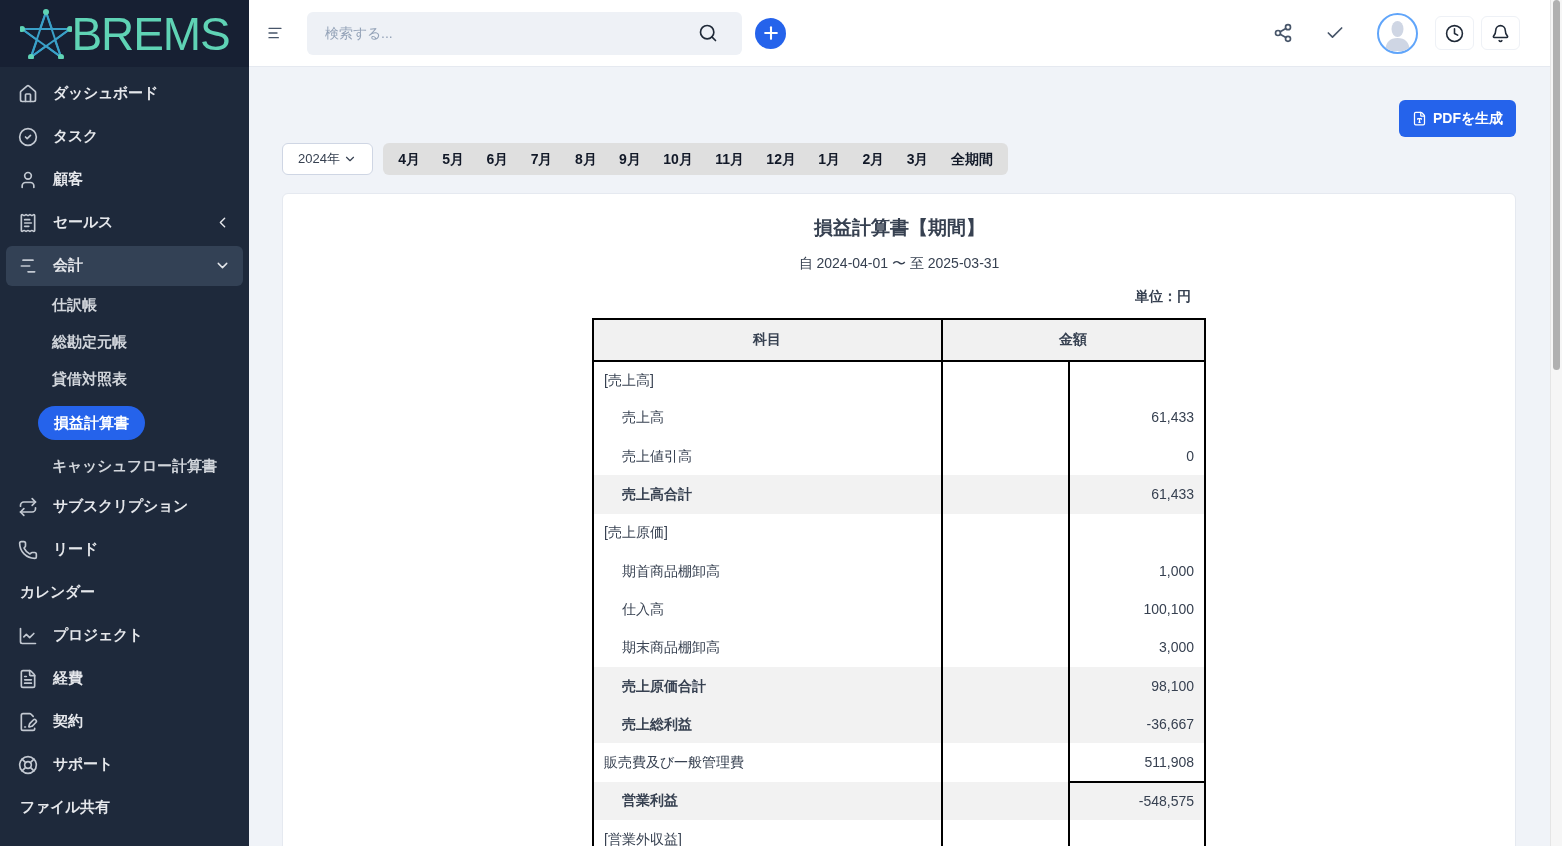  I want to click on submenu-item: 総勘定元帳, so click(89, 342).